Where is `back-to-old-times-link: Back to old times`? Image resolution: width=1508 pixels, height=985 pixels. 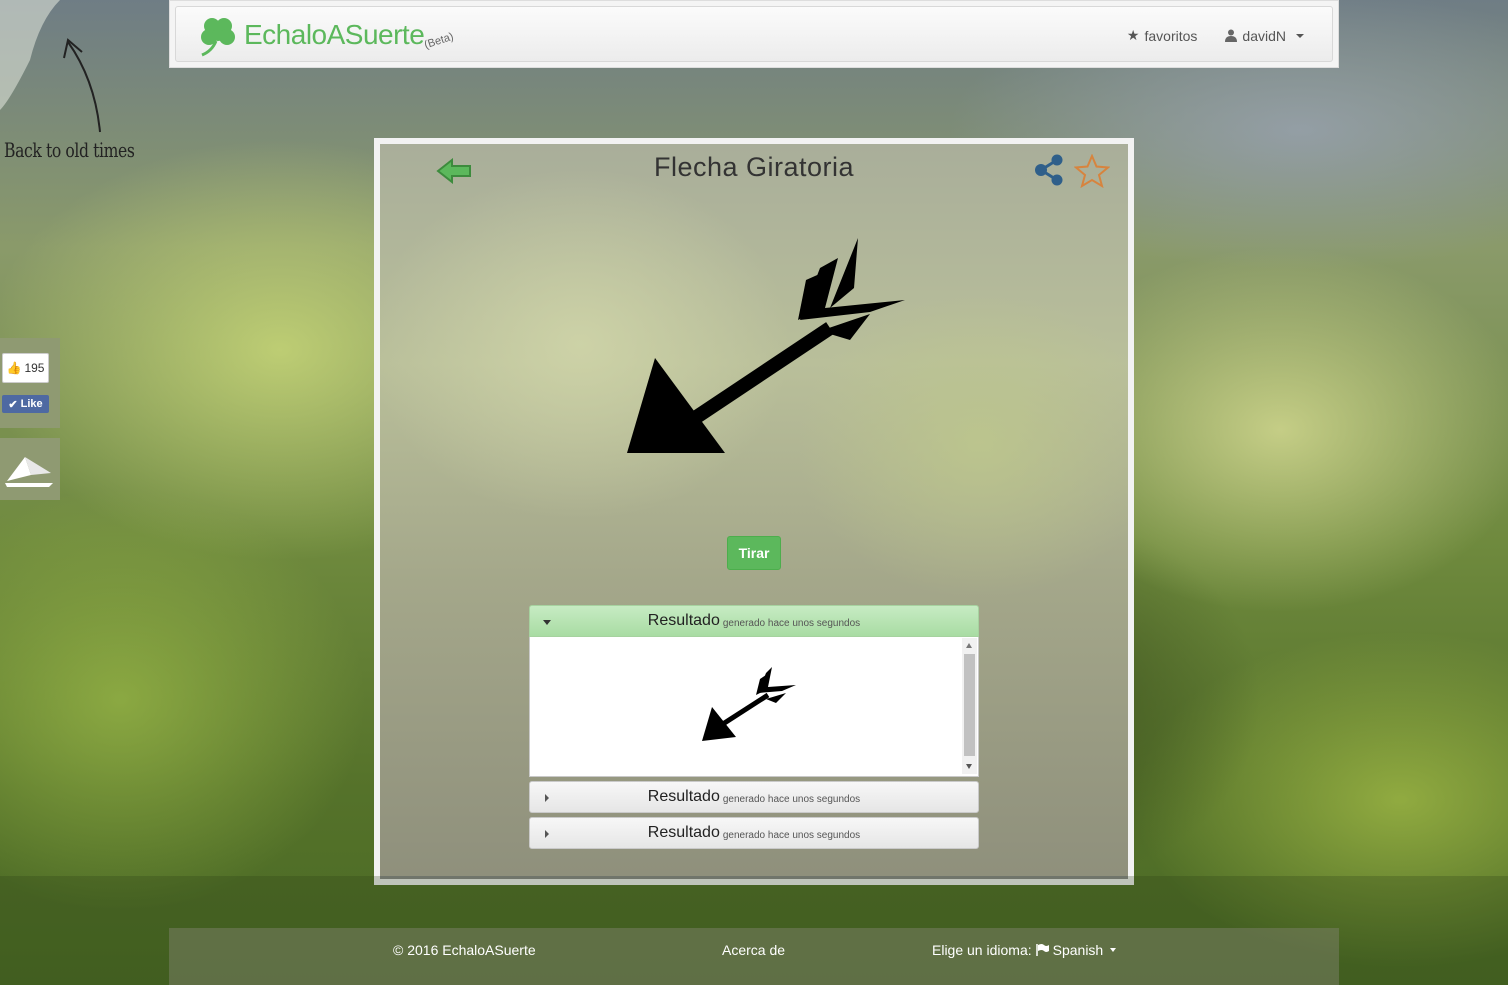 back-to-old-times-link: Back to old times is located at coordinates (69, 150).